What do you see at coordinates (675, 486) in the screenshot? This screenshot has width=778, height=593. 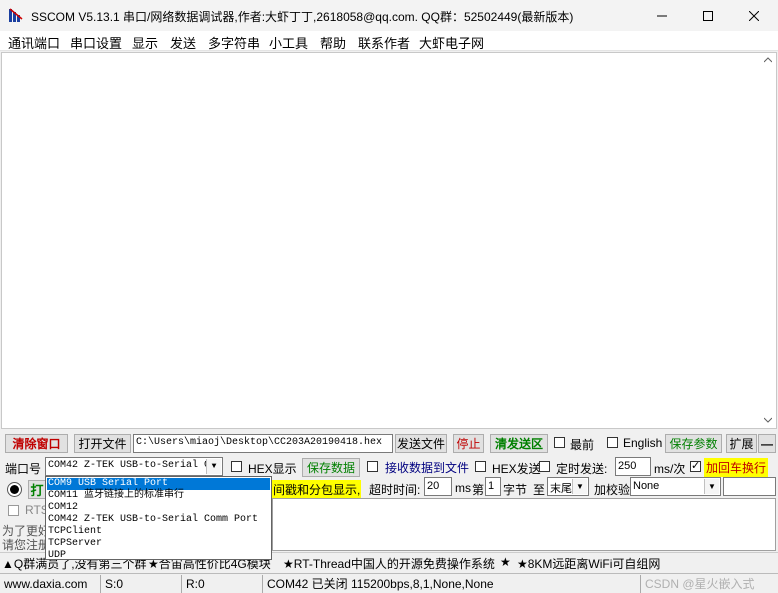 I see `checksum-select: None ▼` at bounding box center [675, 486].